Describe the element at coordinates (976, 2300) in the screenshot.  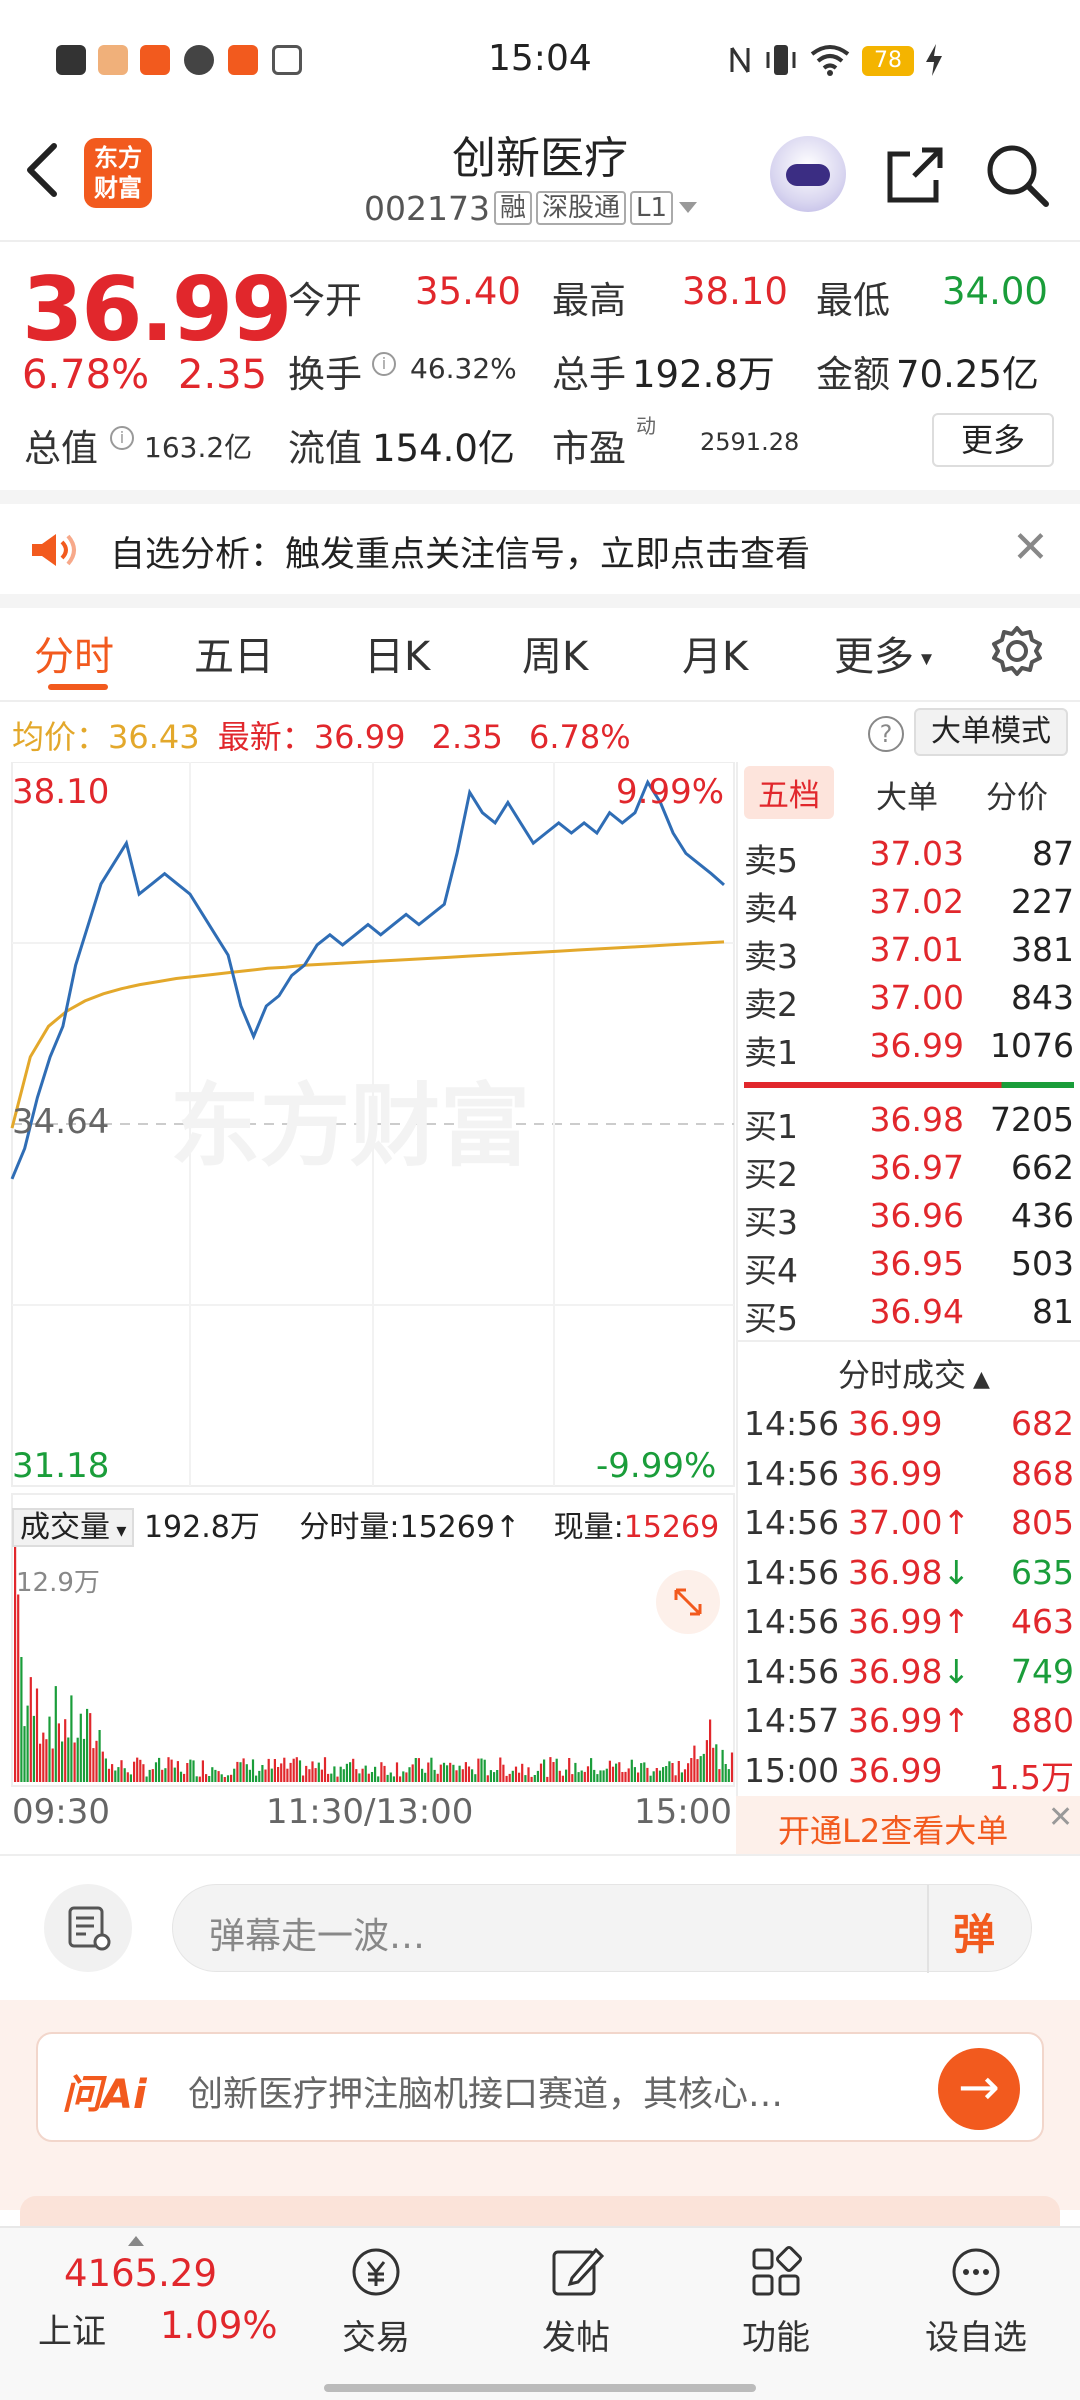
I see `nav-add-watchlist: 设自选` at that location.